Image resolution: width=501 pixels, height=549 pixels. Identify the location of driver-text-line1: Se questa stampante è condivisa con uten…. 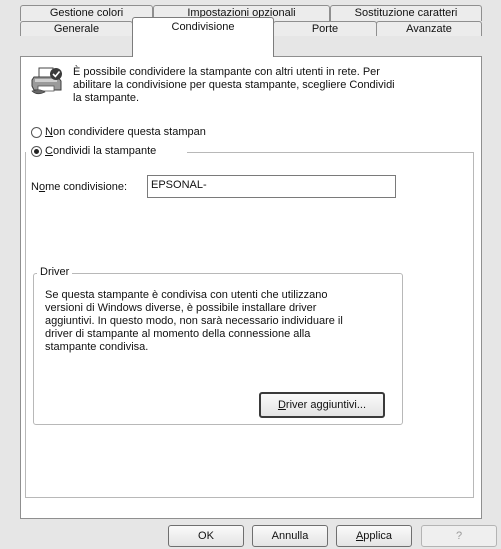
(186, 295).